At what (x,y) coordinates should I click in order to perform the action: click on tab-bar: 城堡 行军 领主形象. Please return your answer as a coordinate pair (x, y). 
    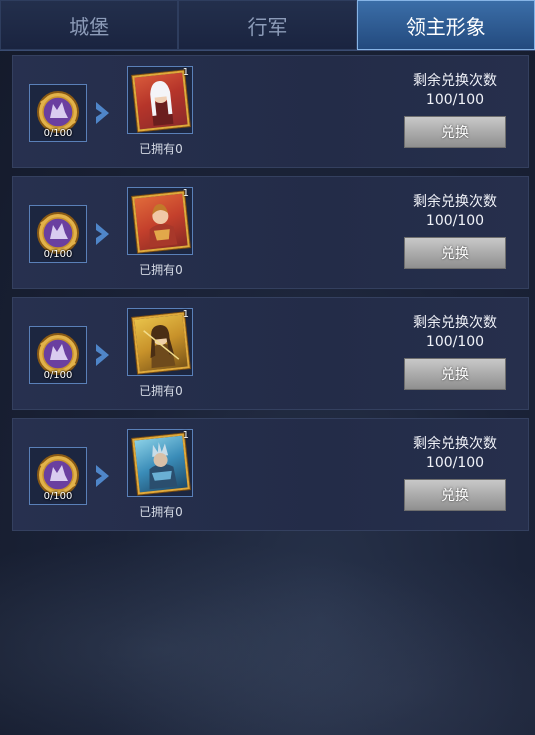
    Looking at the image, I should click on (267, 25).